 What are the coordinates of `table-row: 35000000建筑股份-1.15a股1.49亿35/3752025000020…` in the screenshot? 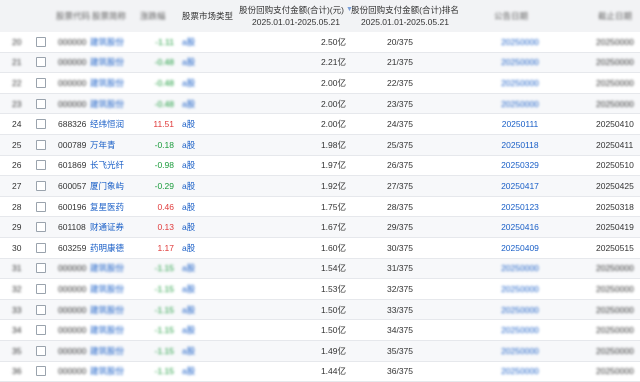 It's located at (320, 351).